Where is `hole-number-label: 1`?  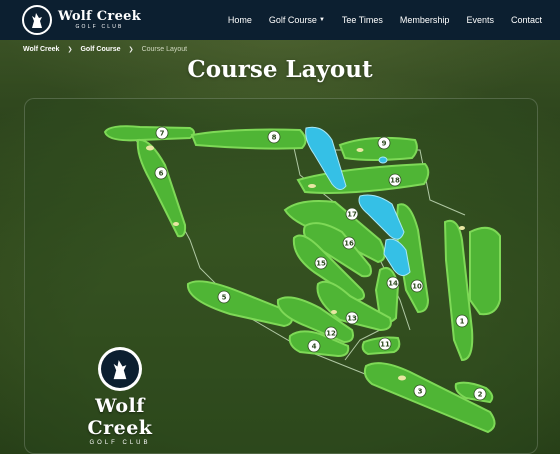
hole-number-label: 1 is located at coordinates (462, 322).